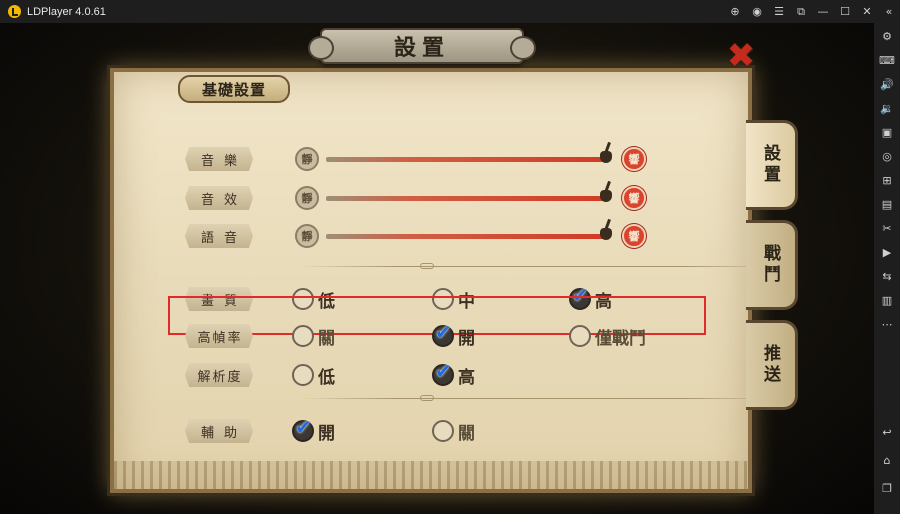 The width and height of the screenshot is (900, 514). I want to click on more-icon: ⋯, so click(887, 324).